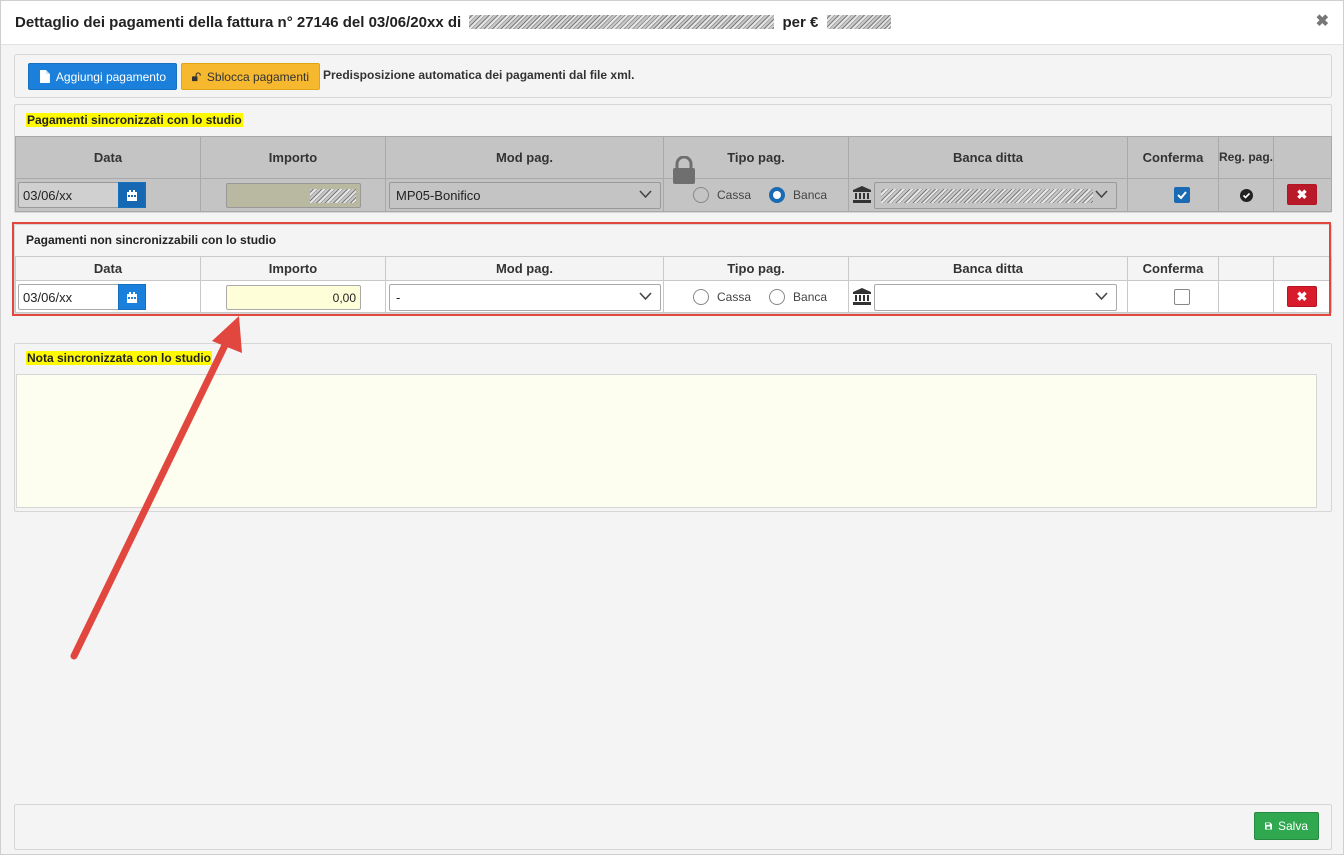 The width and height of the screenshot is (1344, 856). Describe the element at coordinates (1246, 157) in the screenshot. I see `col-header-reg-pag: Reg. pag.` at that location.